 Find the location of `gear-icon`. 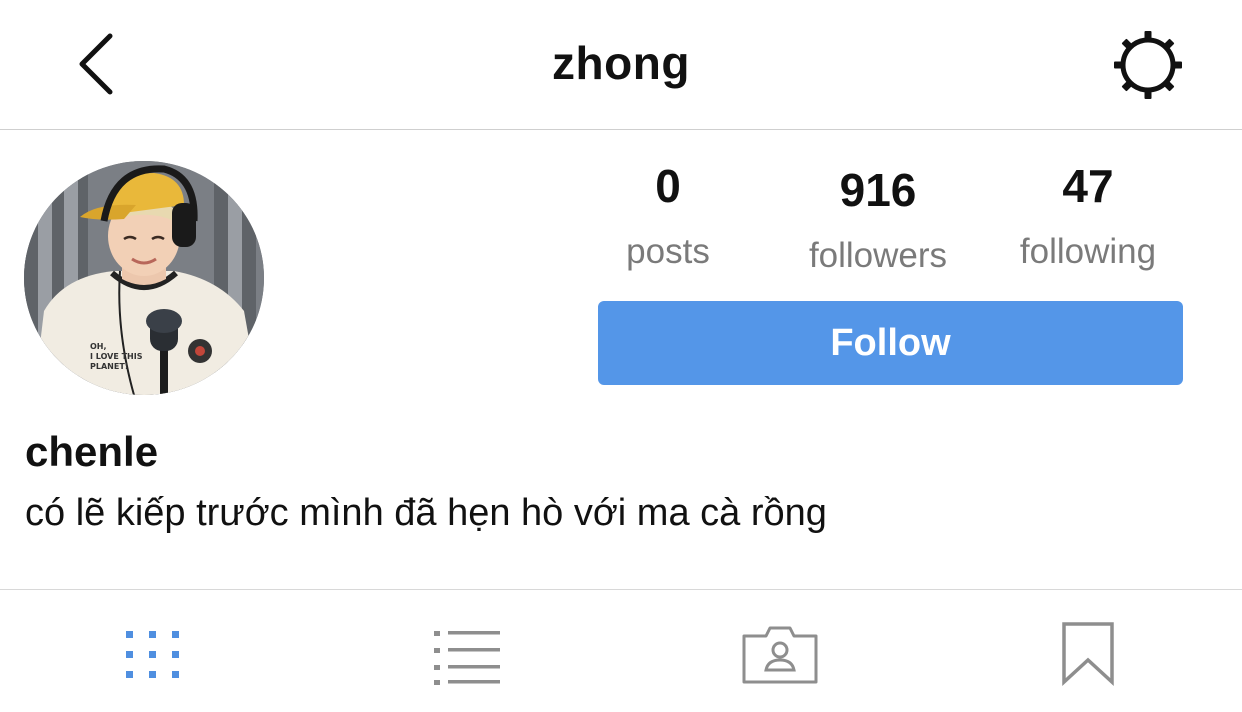

gear-icon is located at coordinates (1148, 65).